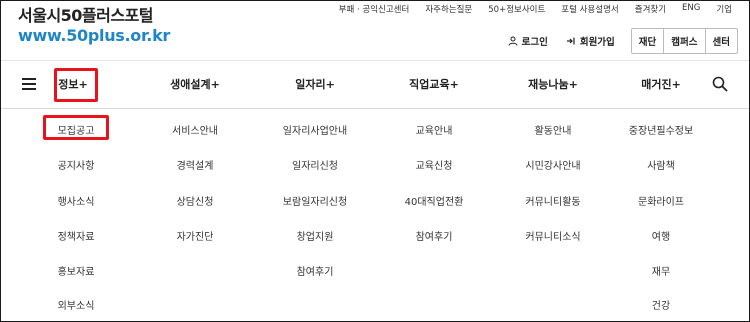 Image resolution: width=750 pixels, height=322 pixels. What do you see at coordinates (374, 9) in the screenshot?
I see `util-link-report: 부패 · 공익신고센터` at bounding box center [374, 9].